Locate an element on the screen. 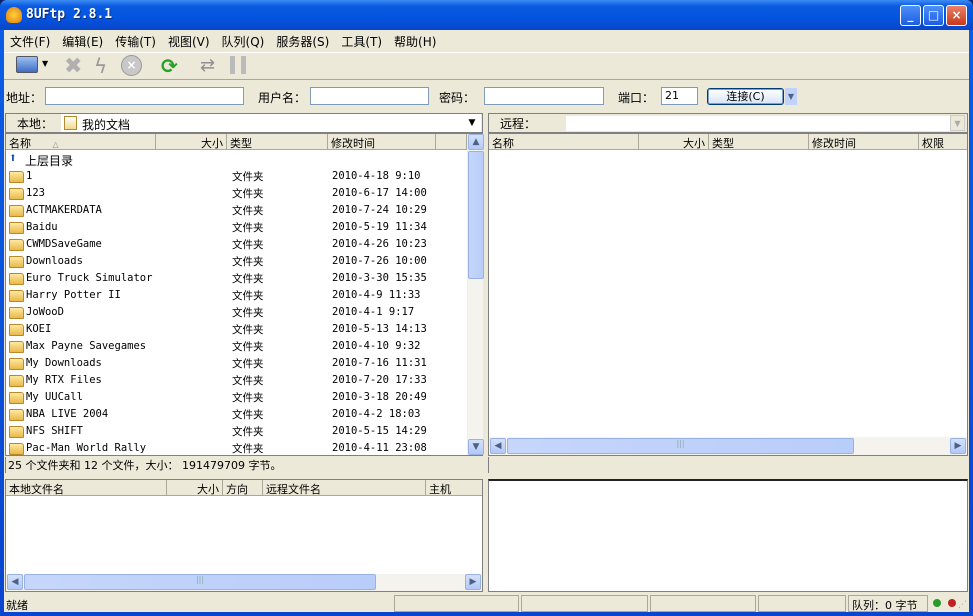  port-label: 端口： is located at coordinates (636, 98).